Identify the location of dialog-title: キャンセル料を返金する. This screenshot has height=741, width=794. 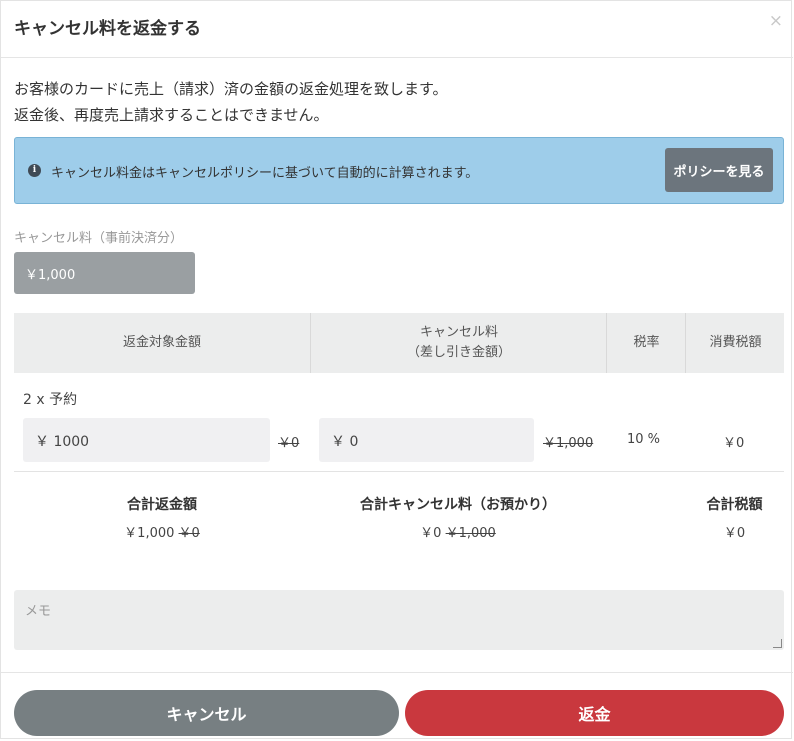
(107, 29).